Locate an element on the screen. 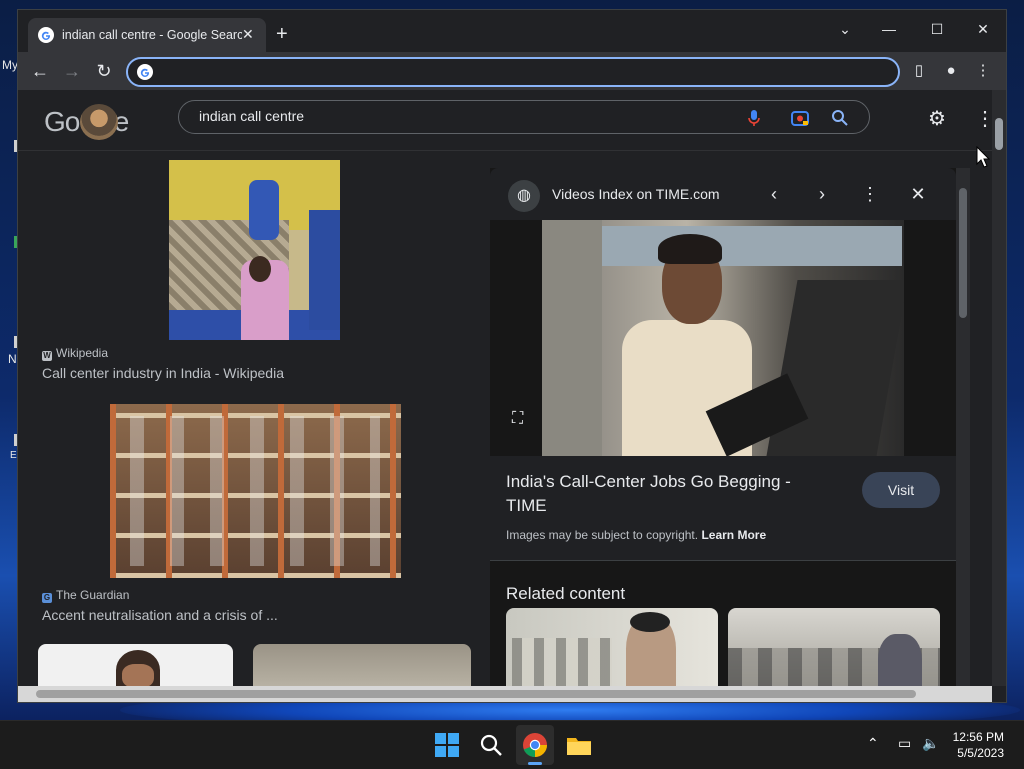 This screenshot has width=1024, height=769. tab-google-search: indian call centre - Google Search ✕ is located at coordinates (147, 35).